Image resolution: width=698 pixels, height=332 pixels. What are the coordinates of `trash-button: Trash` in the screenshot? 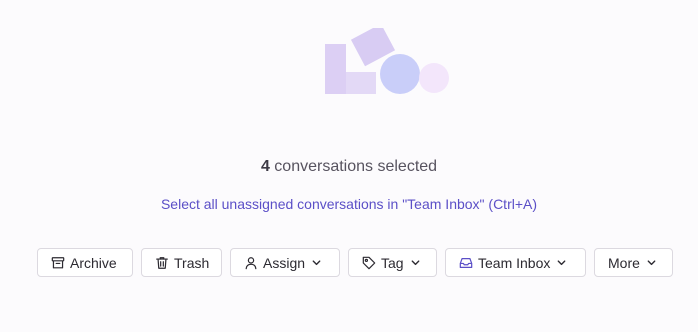 It's located at (181, 262).